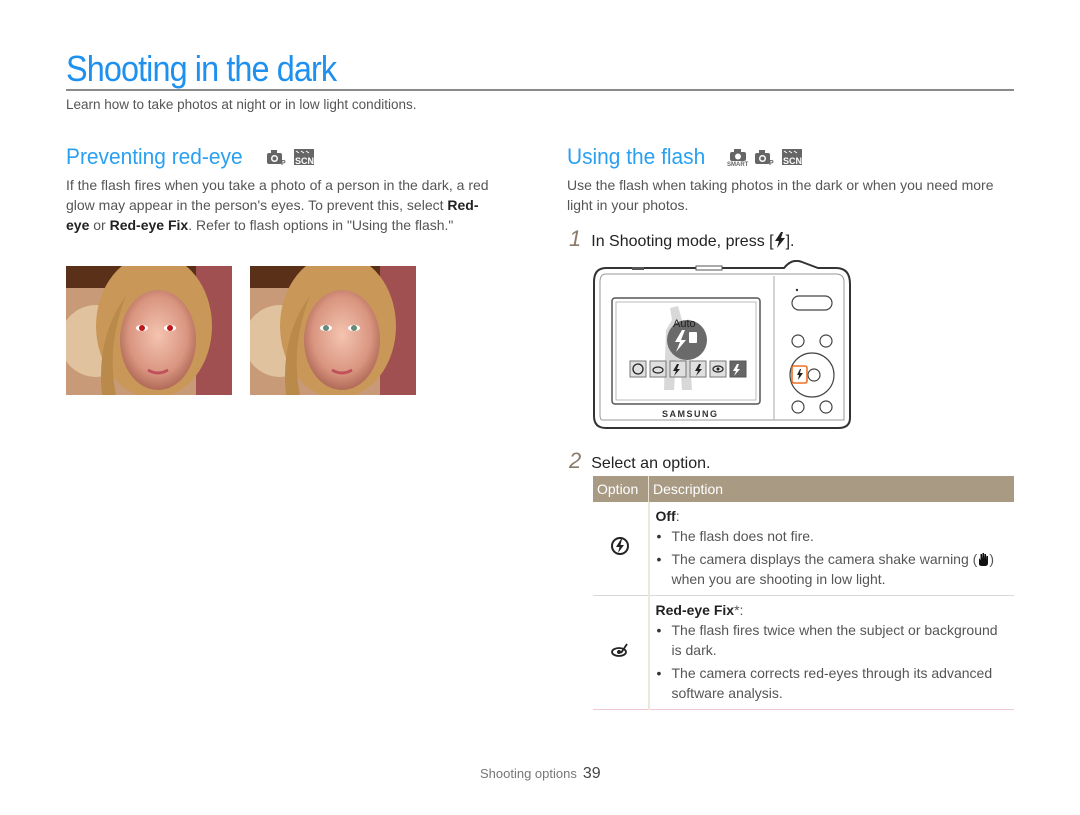 The width and height of the screenshot is (1080, 815). I want to click on photo-red-eye-fixed, so click(333, 330).